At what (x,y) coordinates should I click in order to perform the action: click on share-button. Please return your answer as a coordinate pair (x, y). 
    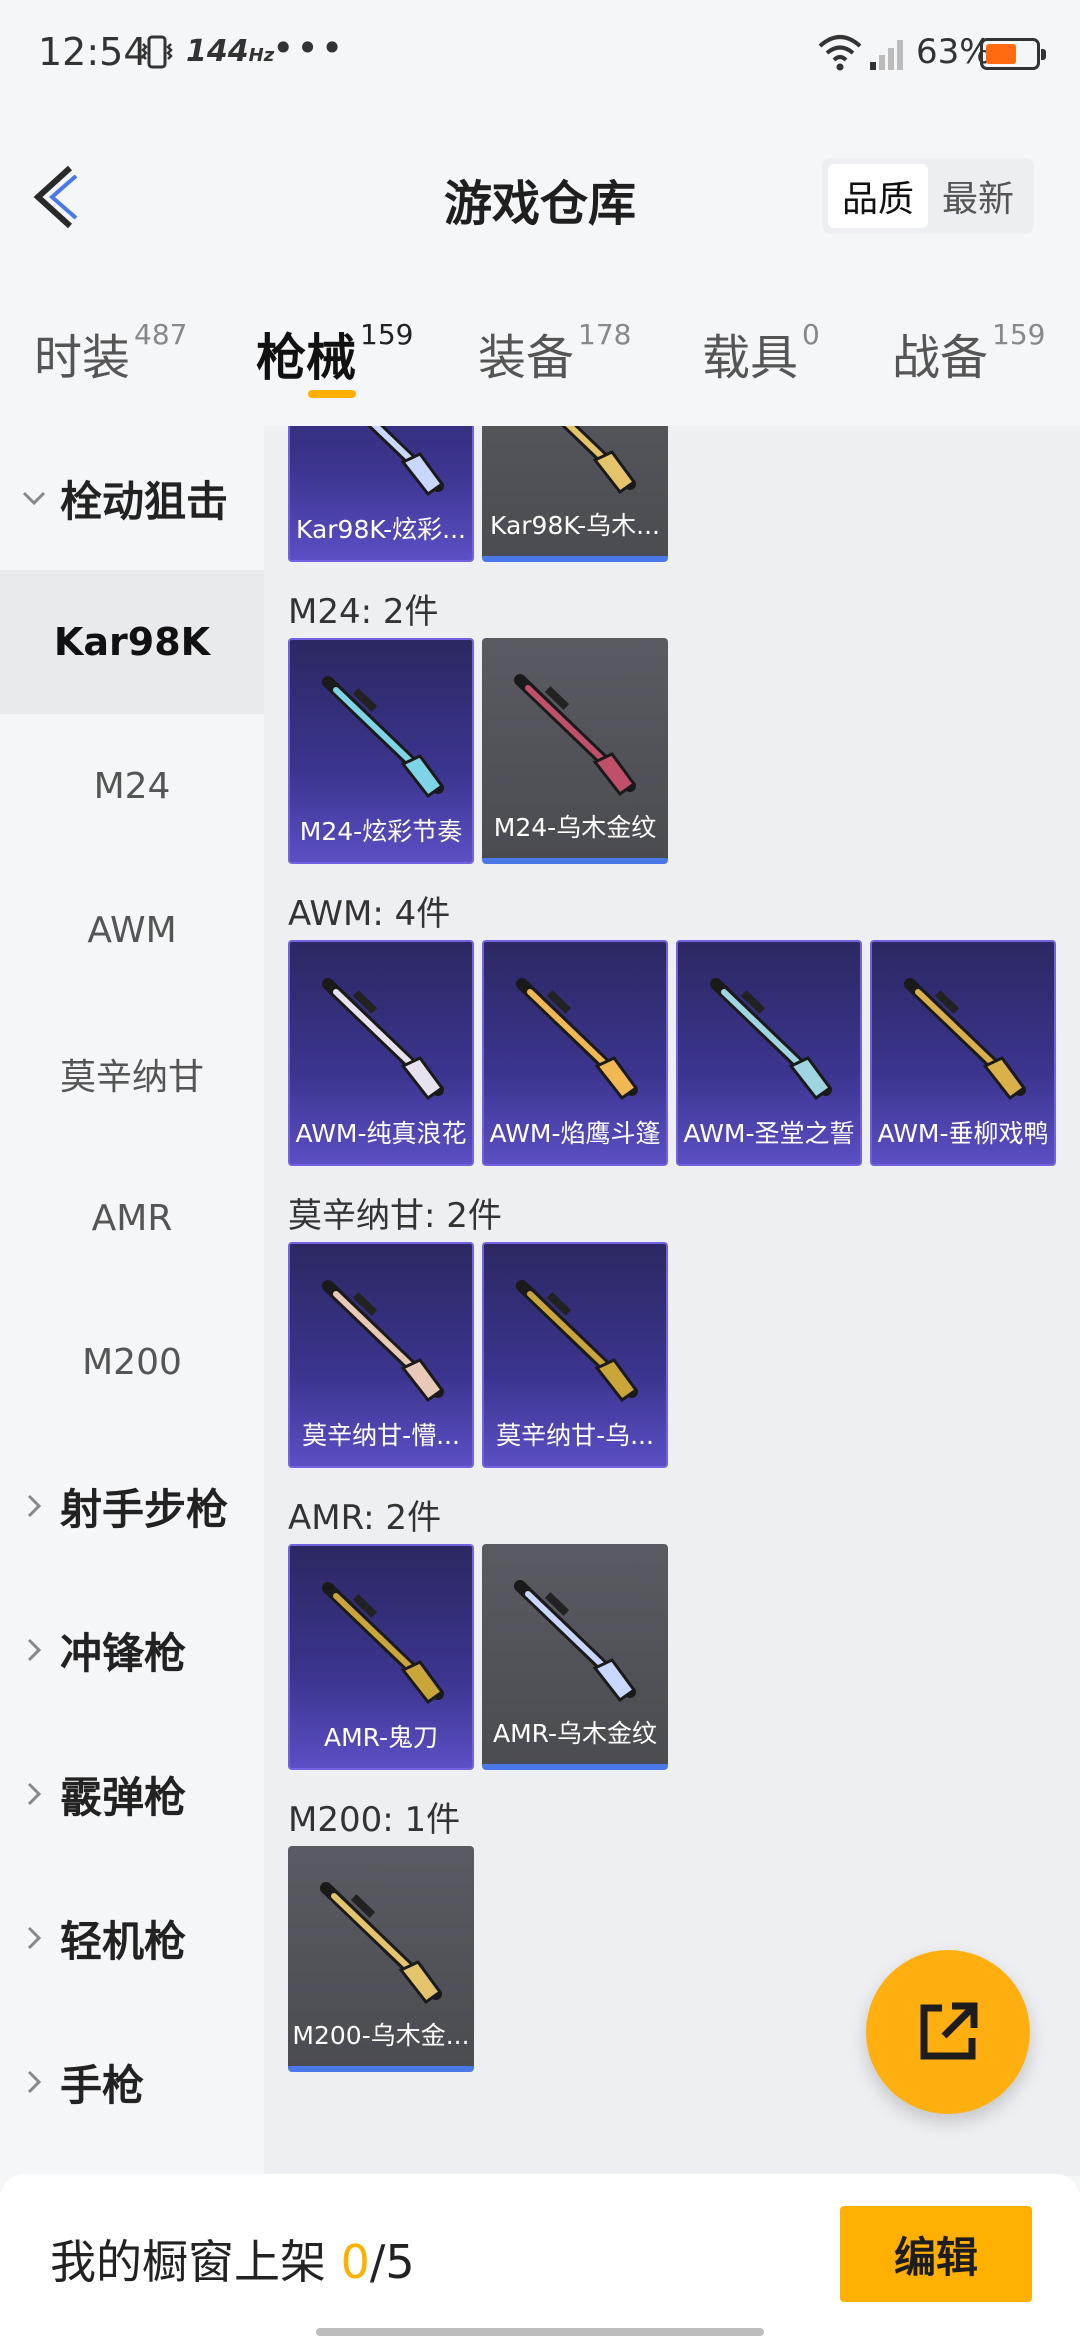
    Looking at the image, I should click on (948, 2032).